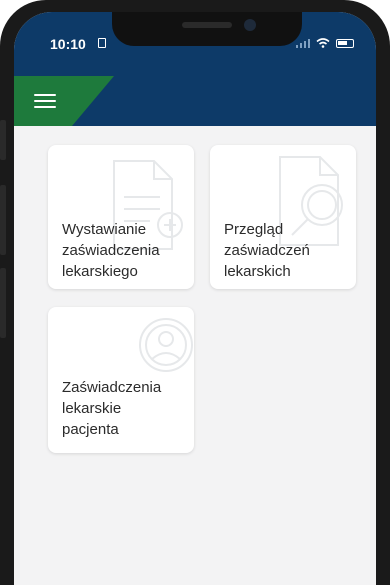  What do you see at coordinates (267, 250) in the screenshot?
I see `tile-label: Przegląd zaświadczeń lekarskich` at bounding box center [267, 250].